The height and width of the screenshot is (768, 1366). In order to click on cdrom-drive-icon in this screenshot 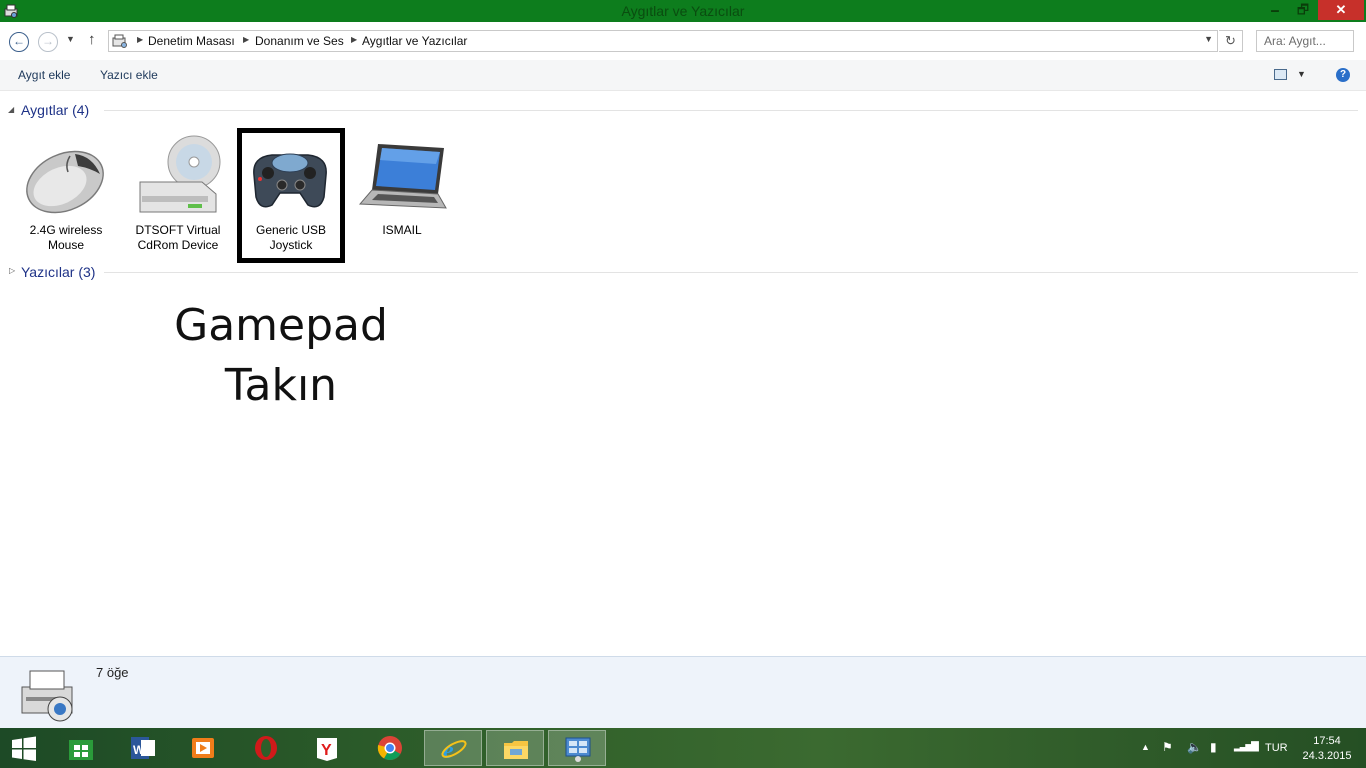, I will do `click(180, 174)`.